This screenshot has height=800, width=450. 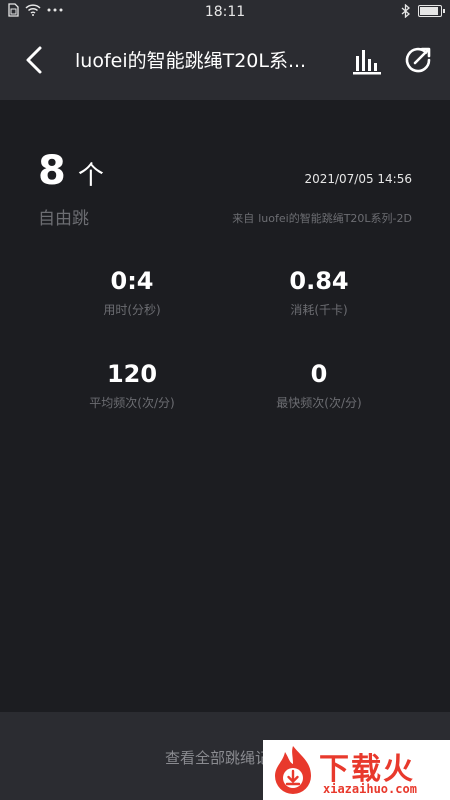 I want to click on stat-value: 0:4, so click(x=132, y=281).